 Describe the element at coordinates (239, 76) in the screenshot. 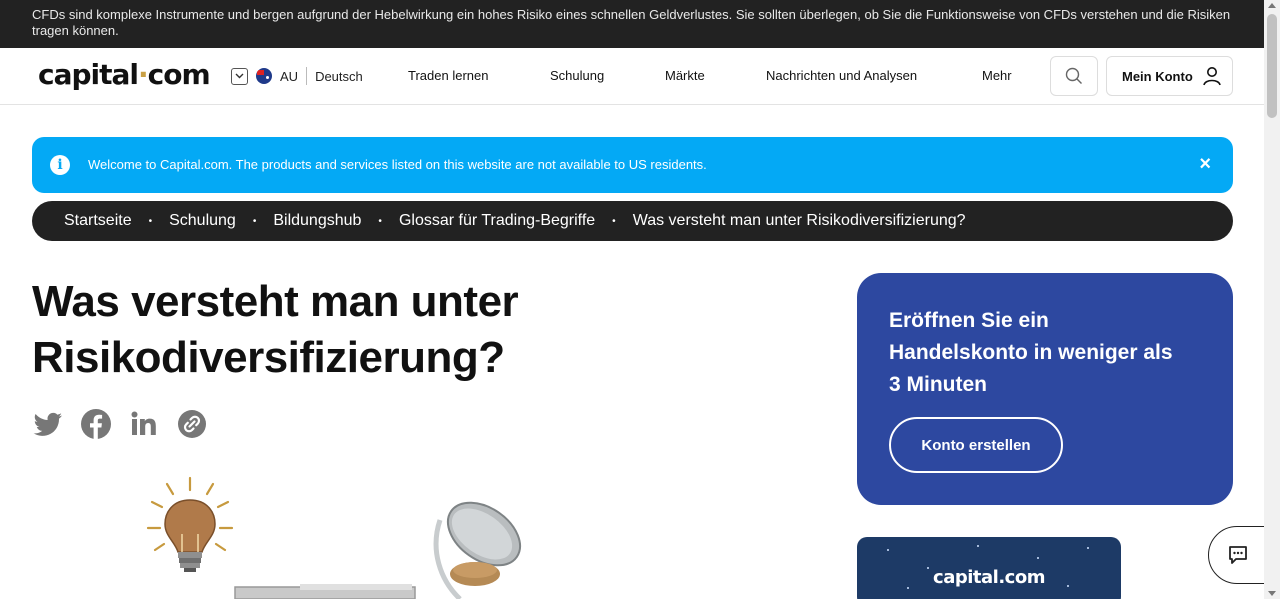

I see `chevron-down-icon` at that location.